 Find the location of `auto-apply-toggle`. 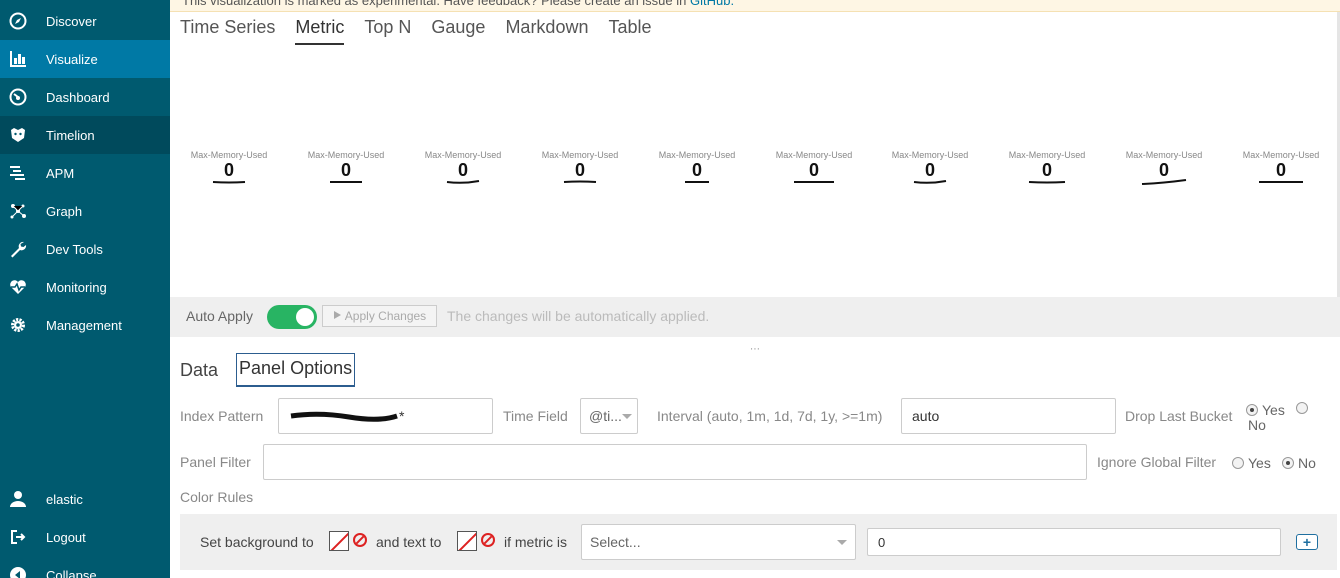

auto-apply-toggle is located at coordinates (292, 317).